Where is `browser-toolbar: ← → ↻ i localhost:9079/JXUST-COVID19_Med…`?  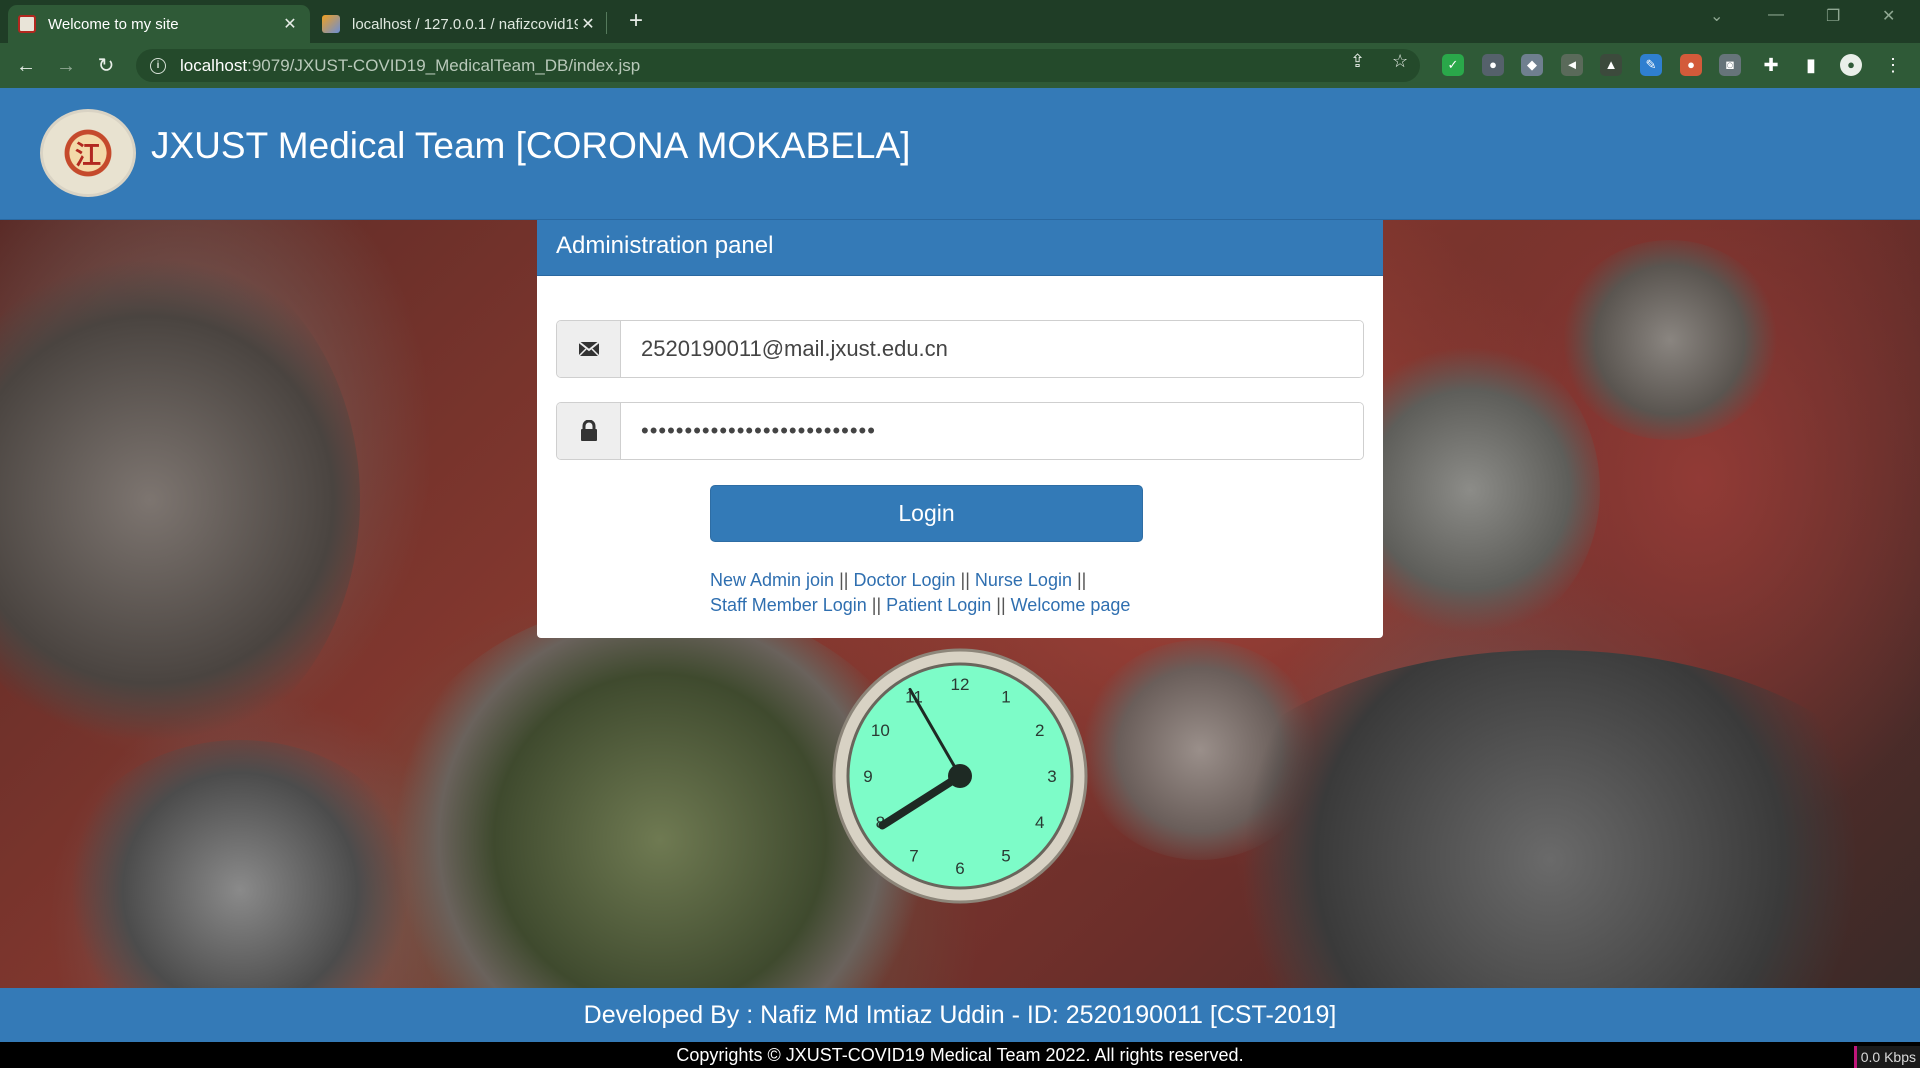 browser-toolbar: ← → ↻ i localhost:9079/JXUST-COVID19_Med… is located at coordinates (960, 65).